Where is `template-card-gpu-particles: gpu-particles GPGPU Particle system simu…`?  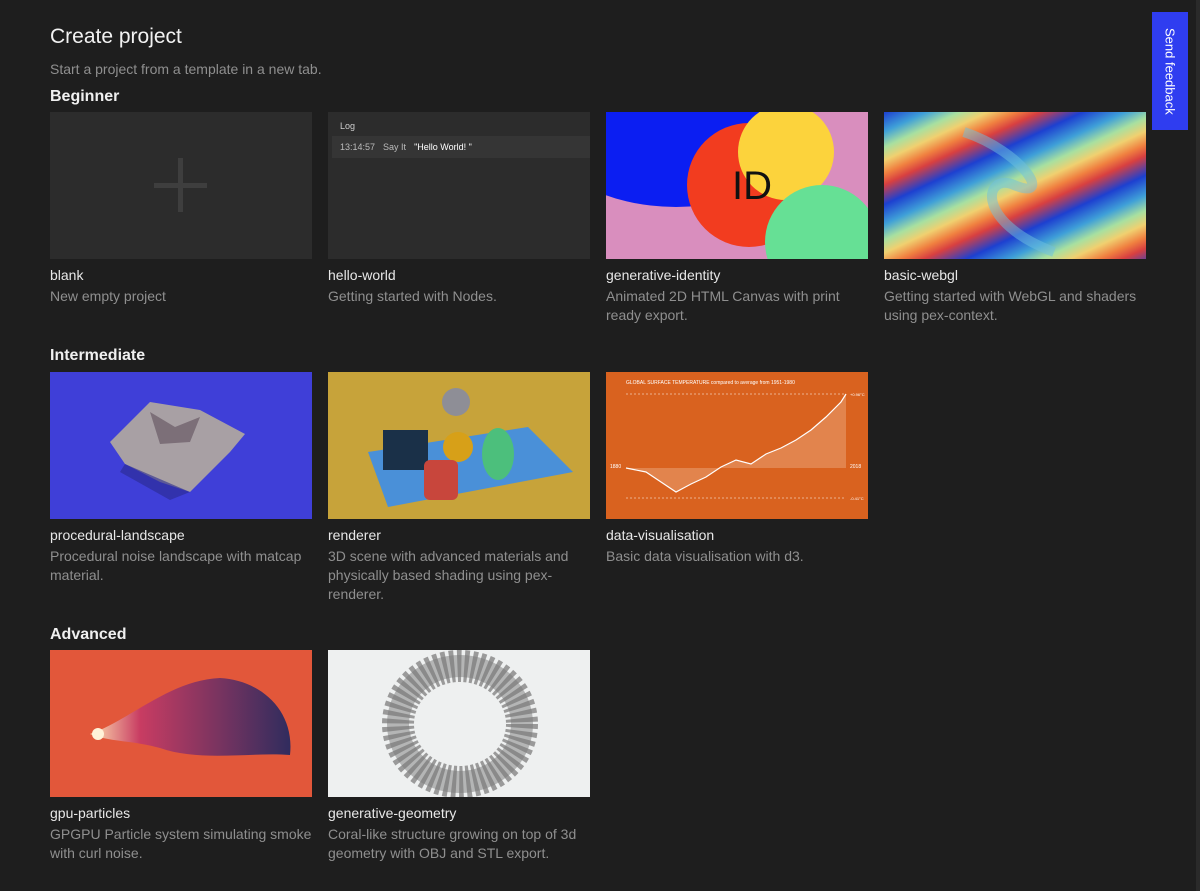 template-card-gpu-particles: gpu-particles GPGPU Particle system simu… is located at coordinates (181, 756).